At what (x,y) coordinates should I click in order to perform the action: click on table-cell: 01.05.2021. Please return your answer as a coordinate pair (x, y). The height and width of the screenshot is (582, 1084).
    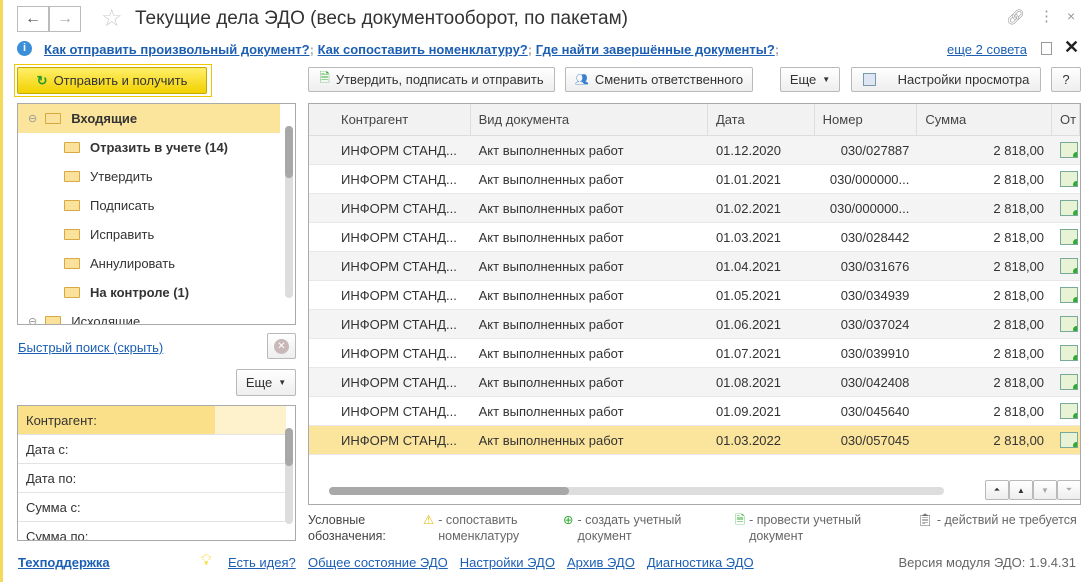
    Looking at the image, I should click on (748, 295).